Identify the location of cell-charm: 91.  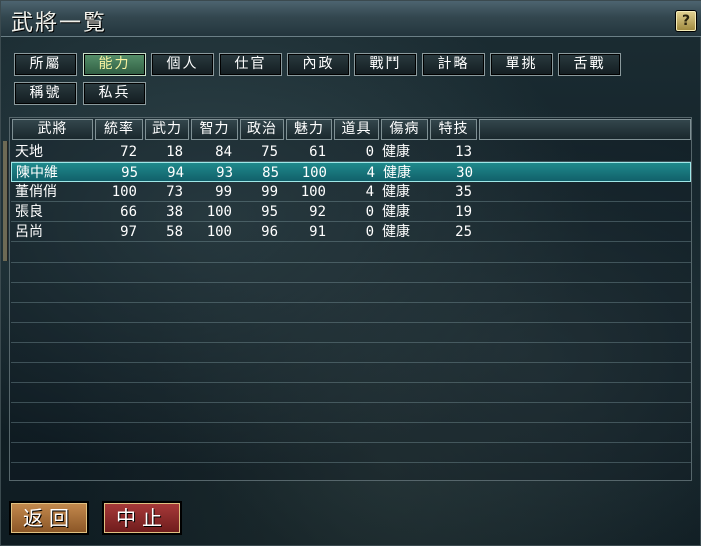
(317, 232).